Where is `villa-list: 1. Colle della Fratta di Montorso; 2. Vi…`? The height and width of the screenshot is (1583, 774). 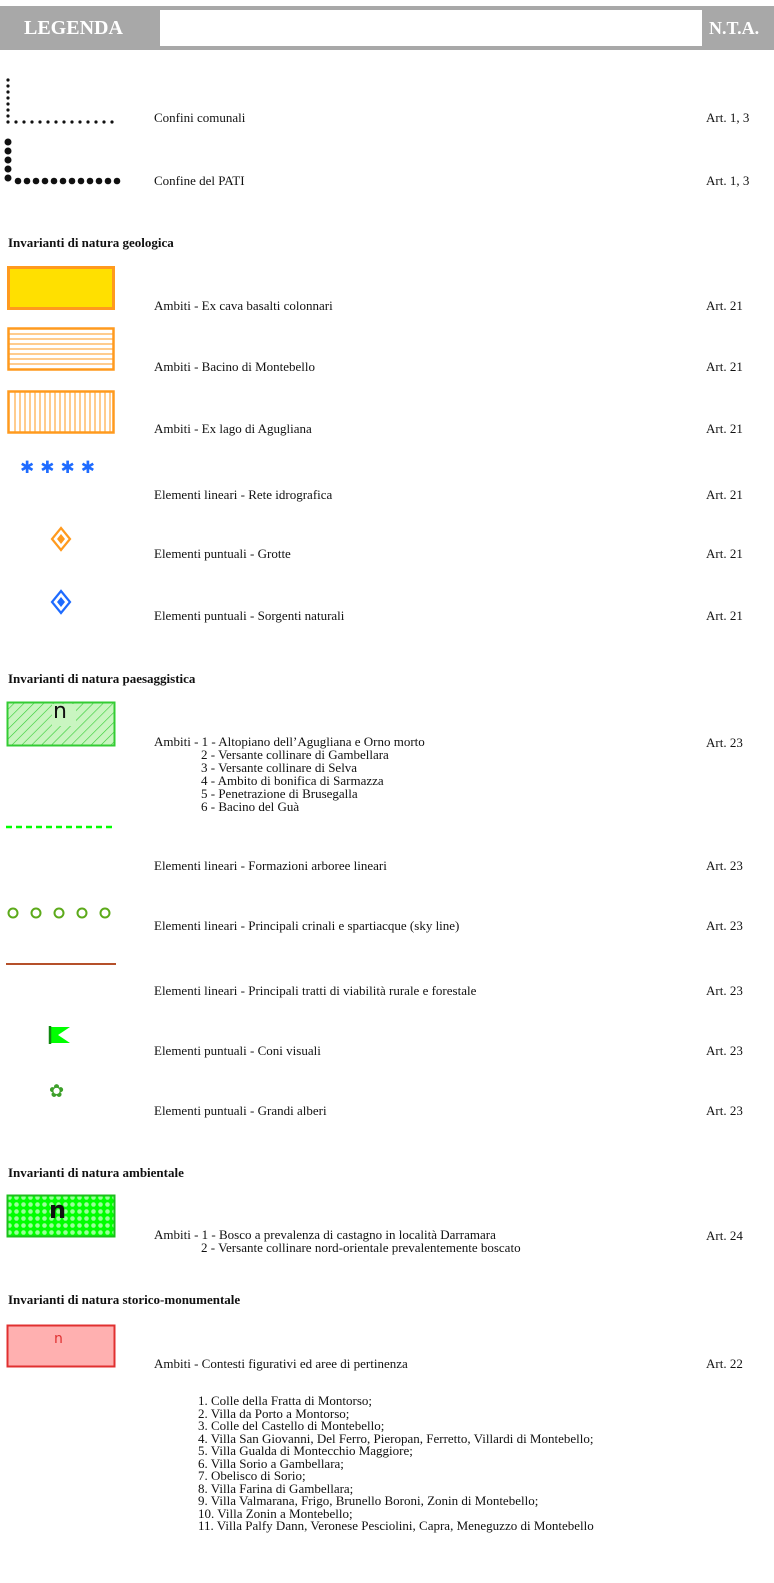 villa-list: 1. Colle della Fratta di Montorso; 2. Vi… is located at coordinates (396, 1463).